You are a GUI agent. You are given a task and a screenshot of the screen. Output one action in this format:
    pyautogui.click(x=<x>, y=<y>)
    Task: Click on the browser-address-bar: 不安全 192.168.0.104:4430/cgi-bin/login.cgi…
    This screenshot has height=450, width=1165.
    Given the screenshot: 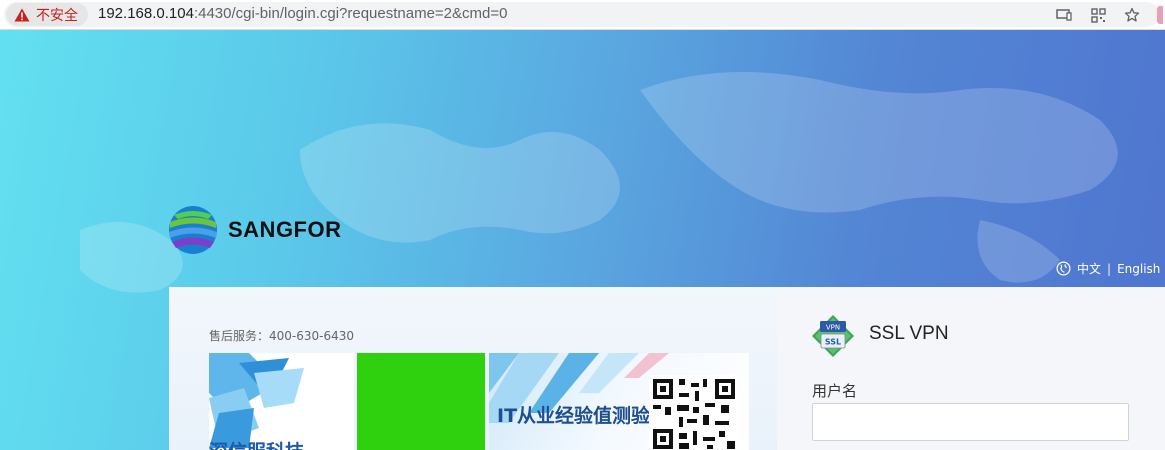 What is the action you would take?
    pyautogui.click(x=582, y=15)
    